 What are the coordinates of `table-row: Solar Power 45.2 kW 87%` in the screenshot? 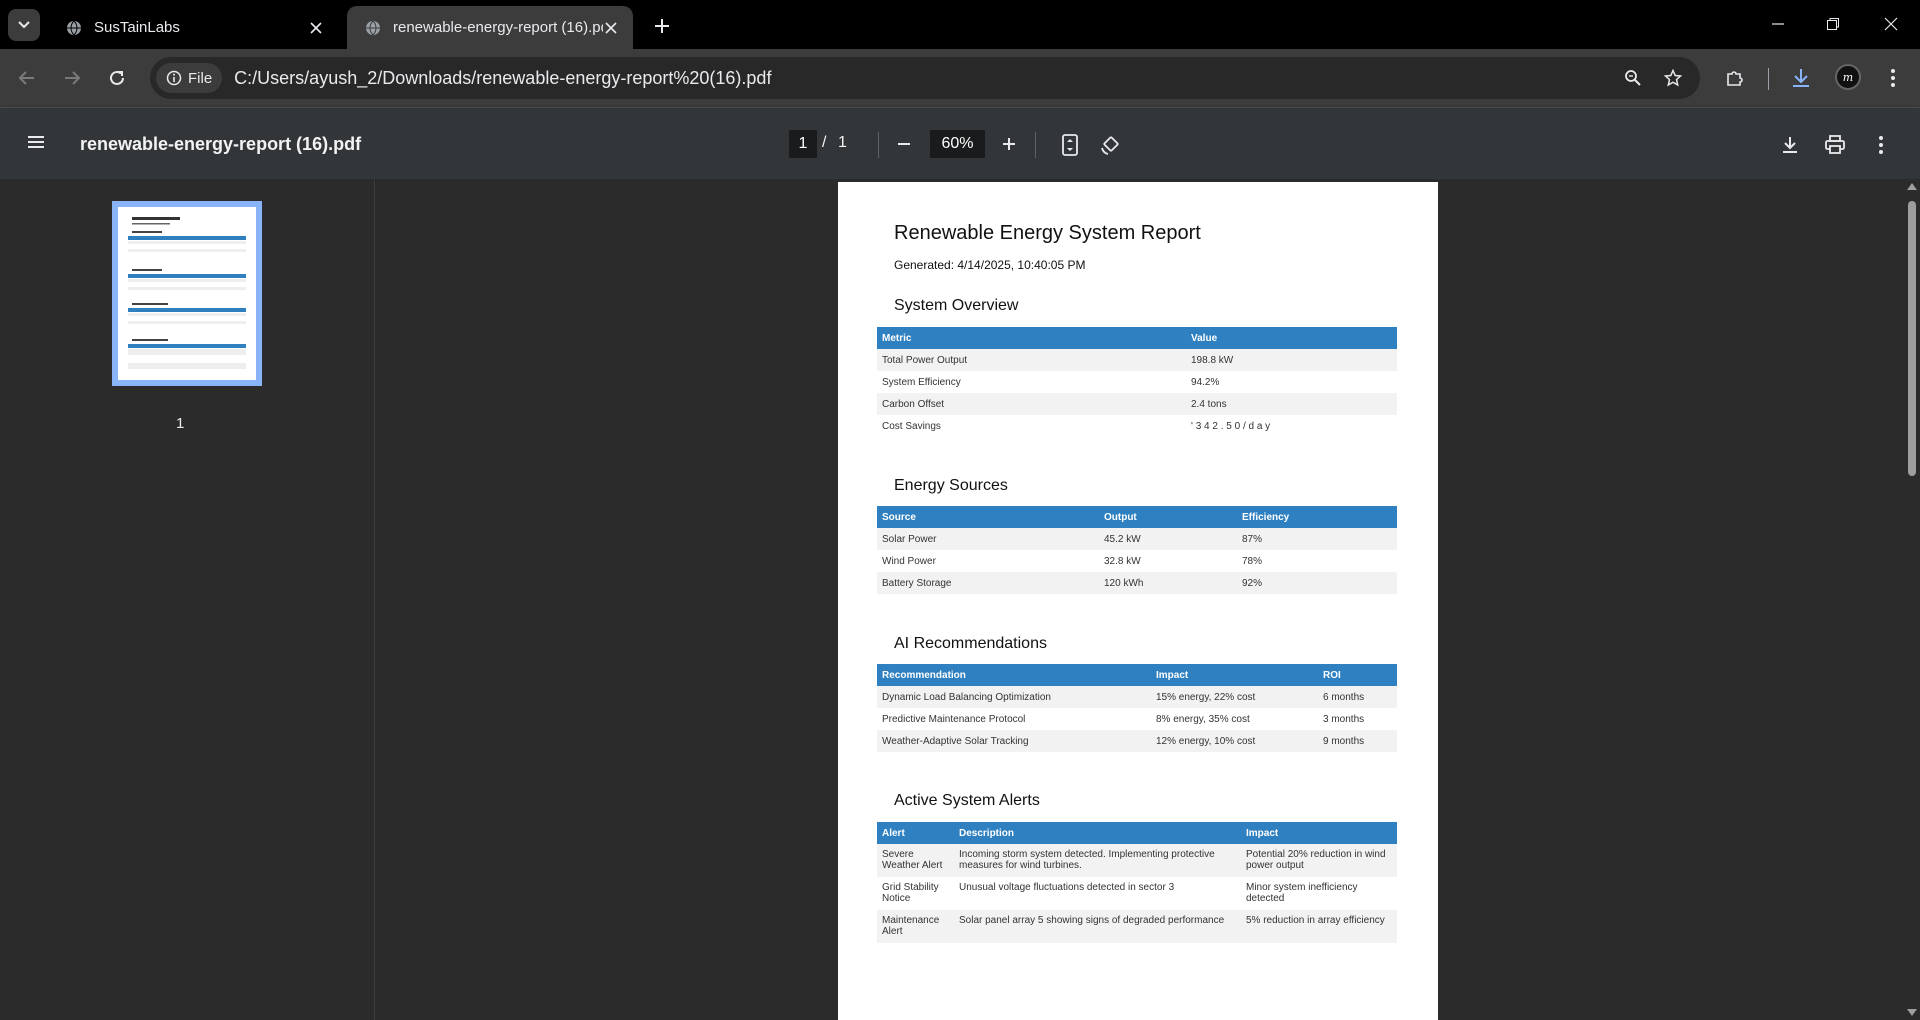 It's located at (1137, 539).